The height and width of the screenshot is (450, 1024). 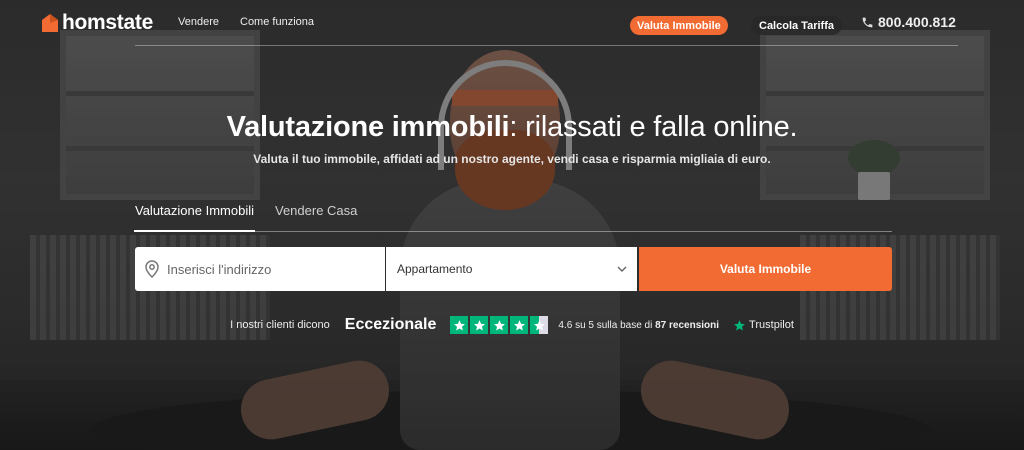 What do you see at coordinates (50, 23) in the screenshot?
I see `house-icon` at bounding box center [50, 23].